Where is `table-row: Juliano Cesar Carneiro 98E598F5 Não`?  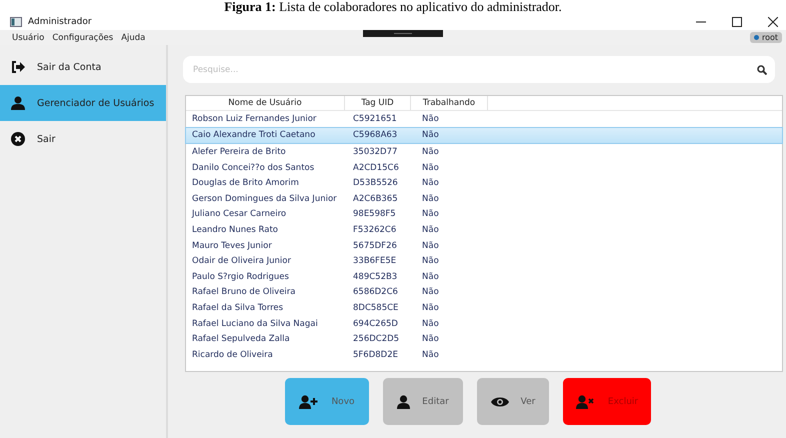
table-row: Juliano Cesar Carneiro 98E598F5 Não is located at coordinates (484, 214).